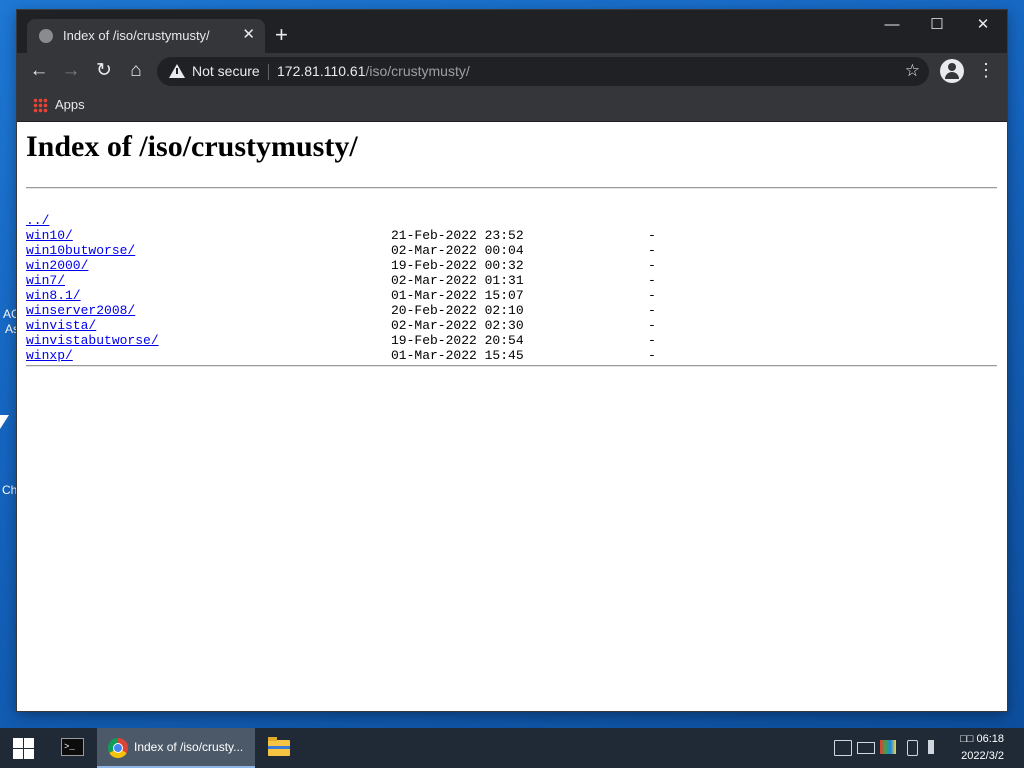 The width and height of the screenshot is (1024, 768). I want to click on url-text: 172.81.110.61/iso/crustymusty/, so click(373, 71).